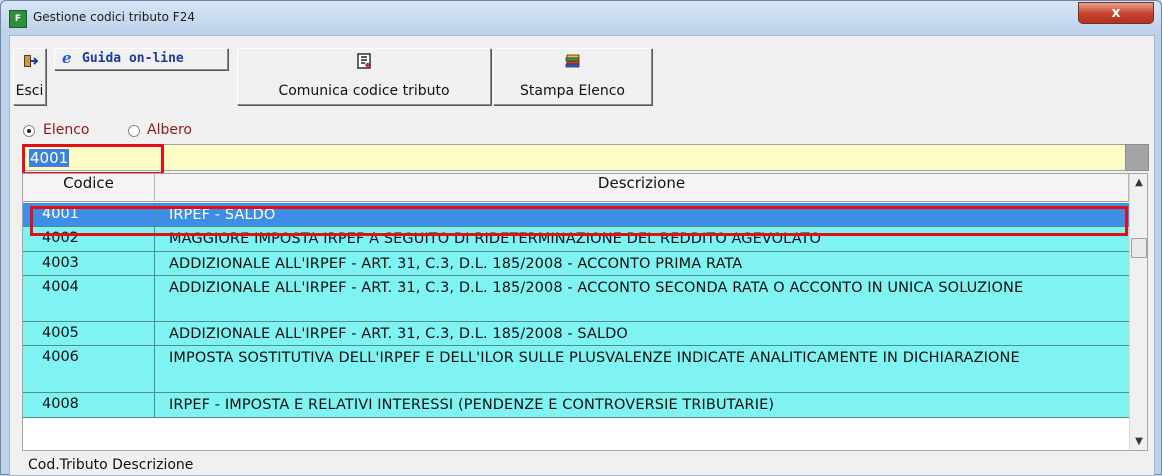 The image size is (1162, 476). Describe the element at coordinates (134, 131) in the screenshot. I see `radio-albero` at that location.